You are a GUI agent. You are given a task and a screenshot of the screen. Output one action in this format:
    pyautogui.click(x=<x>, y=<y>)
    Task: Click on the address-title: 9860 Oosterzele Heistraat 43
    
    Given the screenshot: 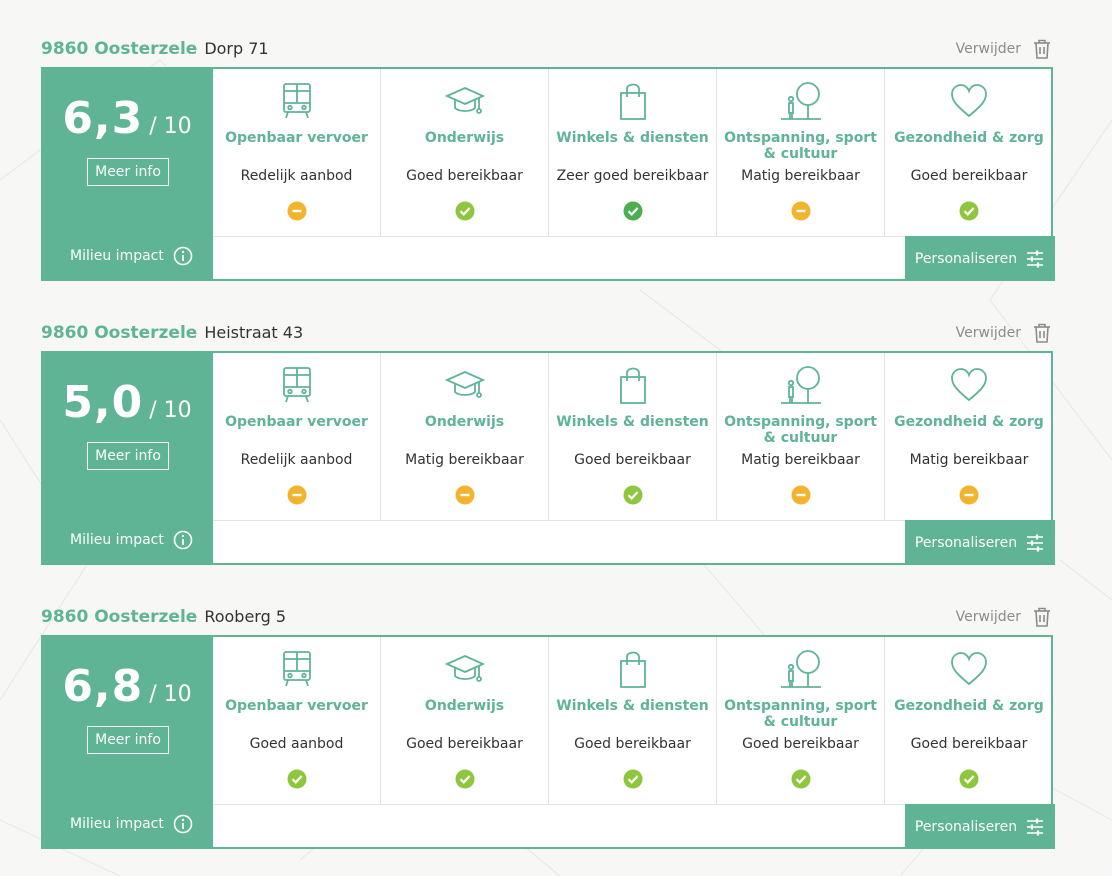 What is the action you would take?
    pyautogui.click(x=172, y=333)
    